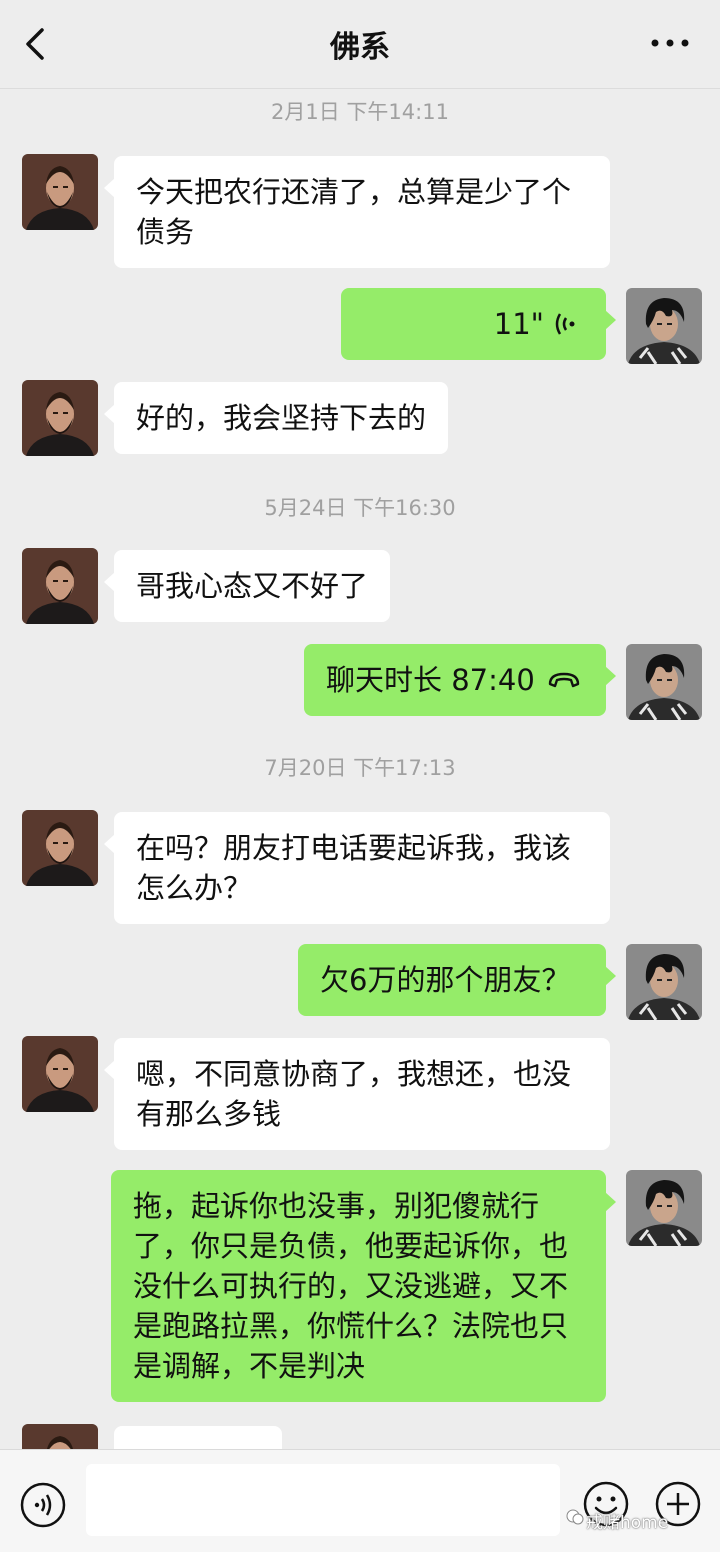 This screenshot has width=720, height=1552. I want to click on message-text: 欠6万的那个朋友？, so click(445, 980).